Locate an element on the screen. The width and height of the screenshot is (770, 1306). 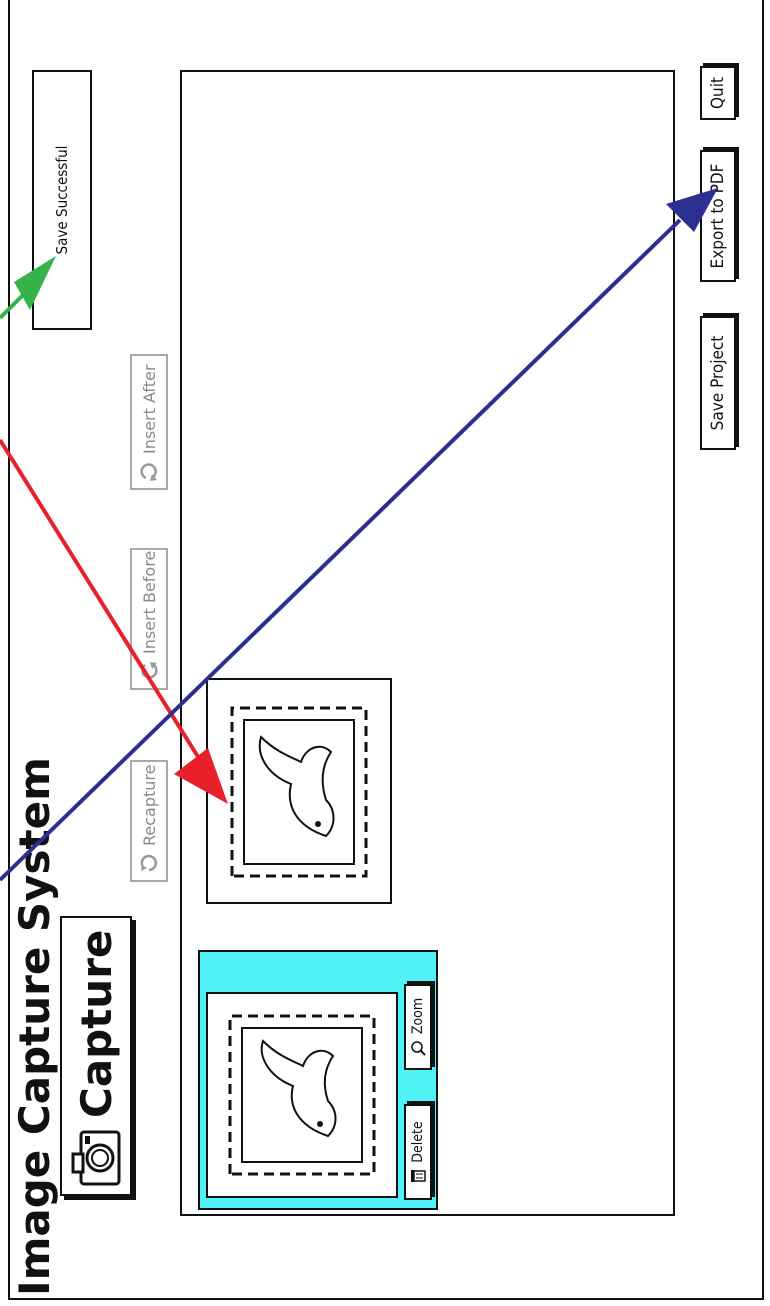
red-arrow-head is located at coordinates (201, 776).